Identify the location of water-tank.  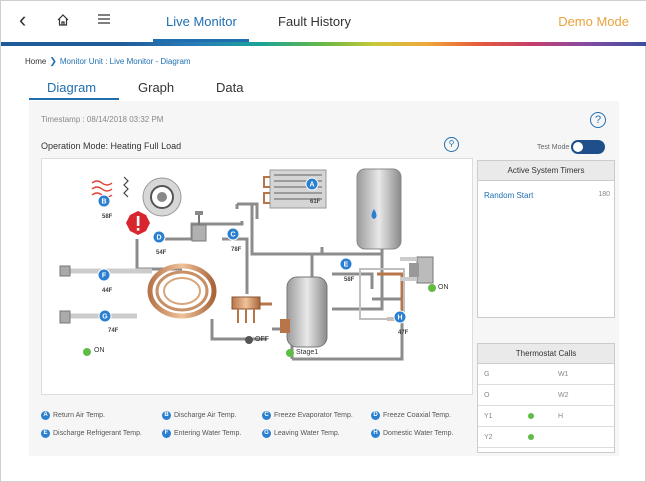
(379, 209).